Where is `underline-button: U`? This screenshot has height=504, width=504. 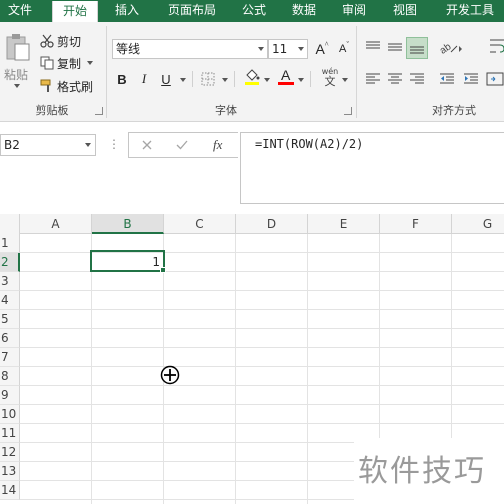 underline-button: U is located at coordinates (166, 79).